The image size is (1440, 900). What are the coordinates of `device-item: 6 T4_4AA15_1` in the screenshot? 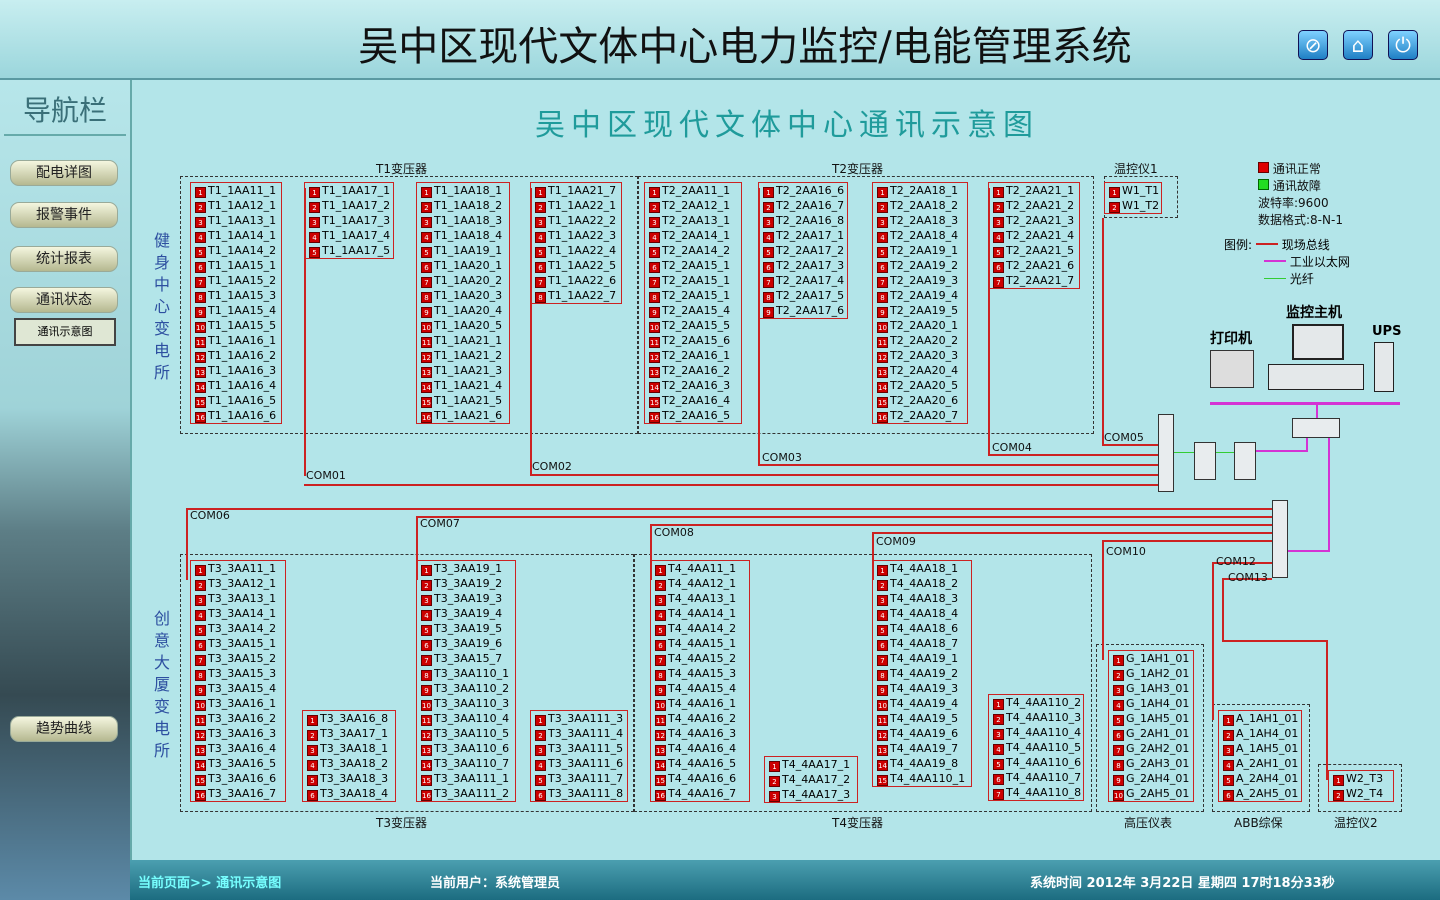 It's located at (700, 643).